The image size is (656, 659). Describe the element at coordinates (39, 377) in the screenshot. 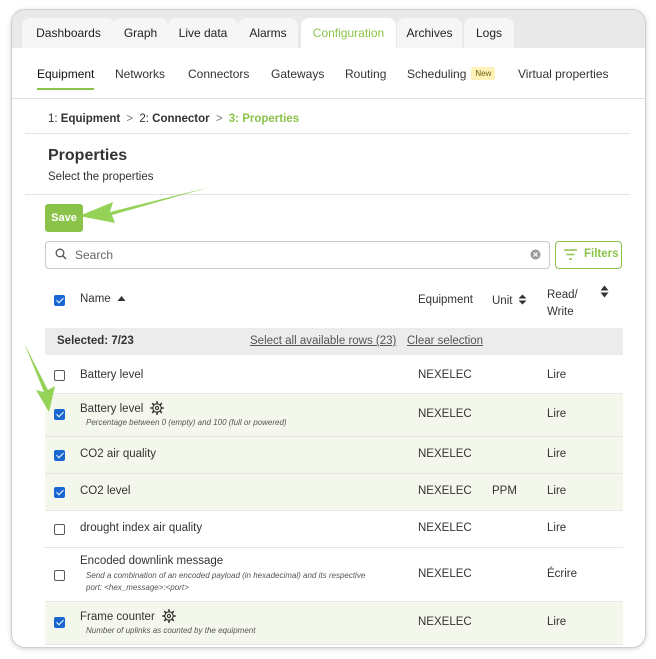

I see `arrow-to-checkbox-icon` at that location.